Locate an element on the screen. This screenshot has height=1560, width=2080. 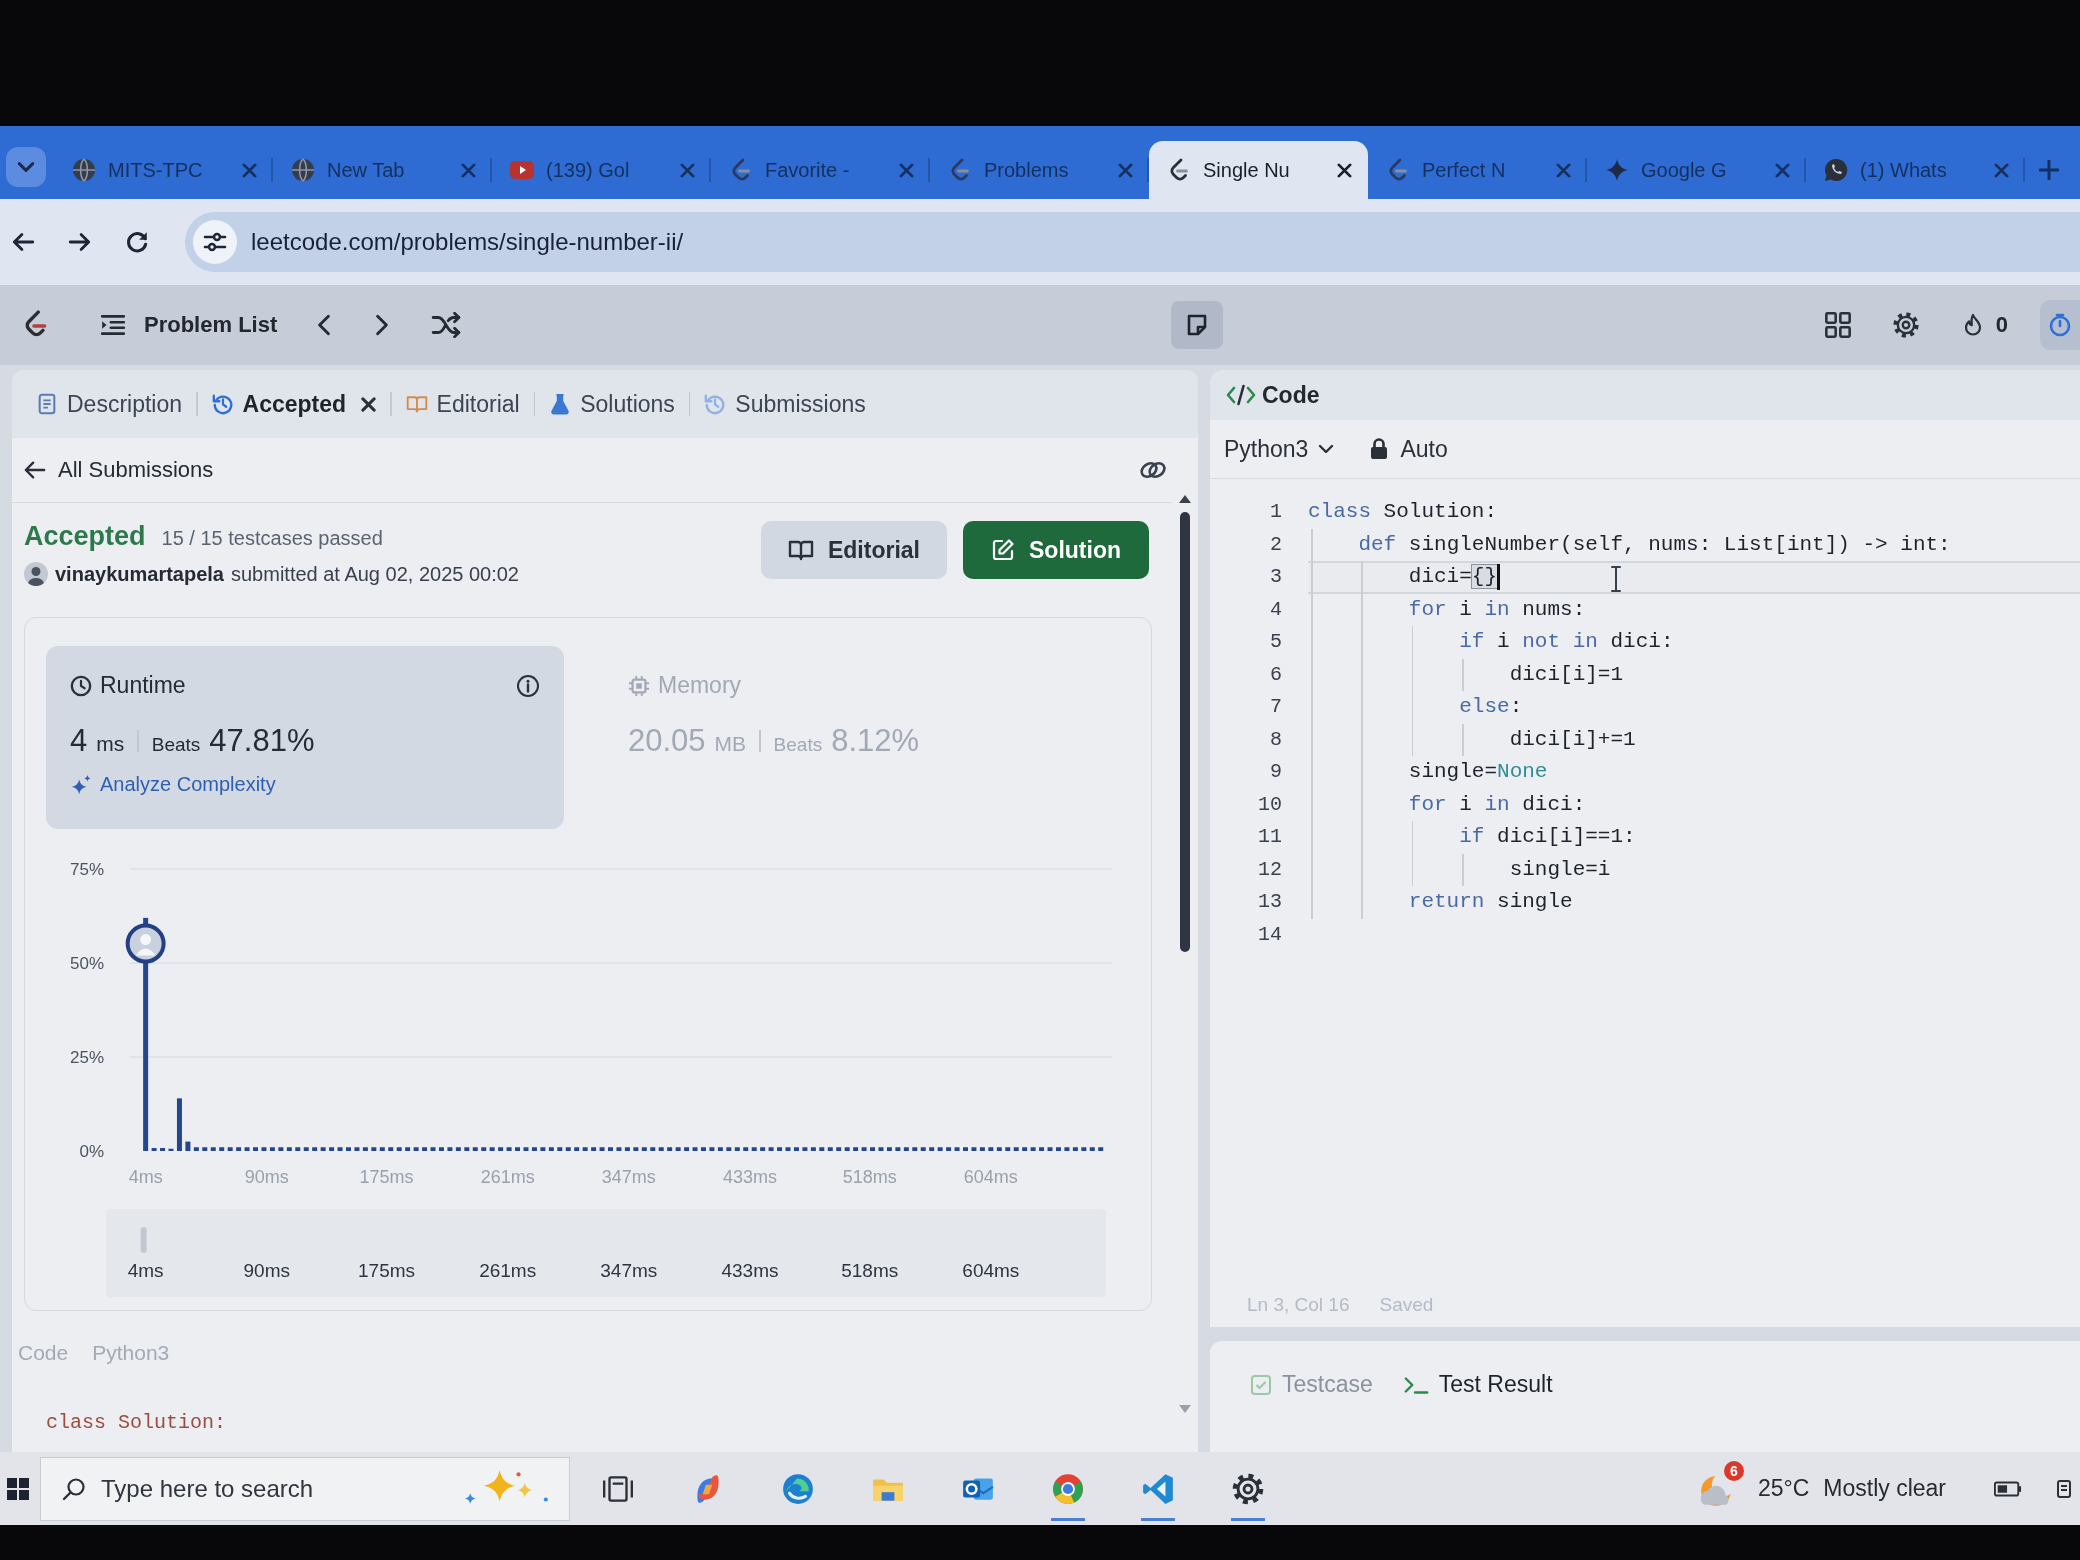
notes-button is located at coordinates (1197, 325).